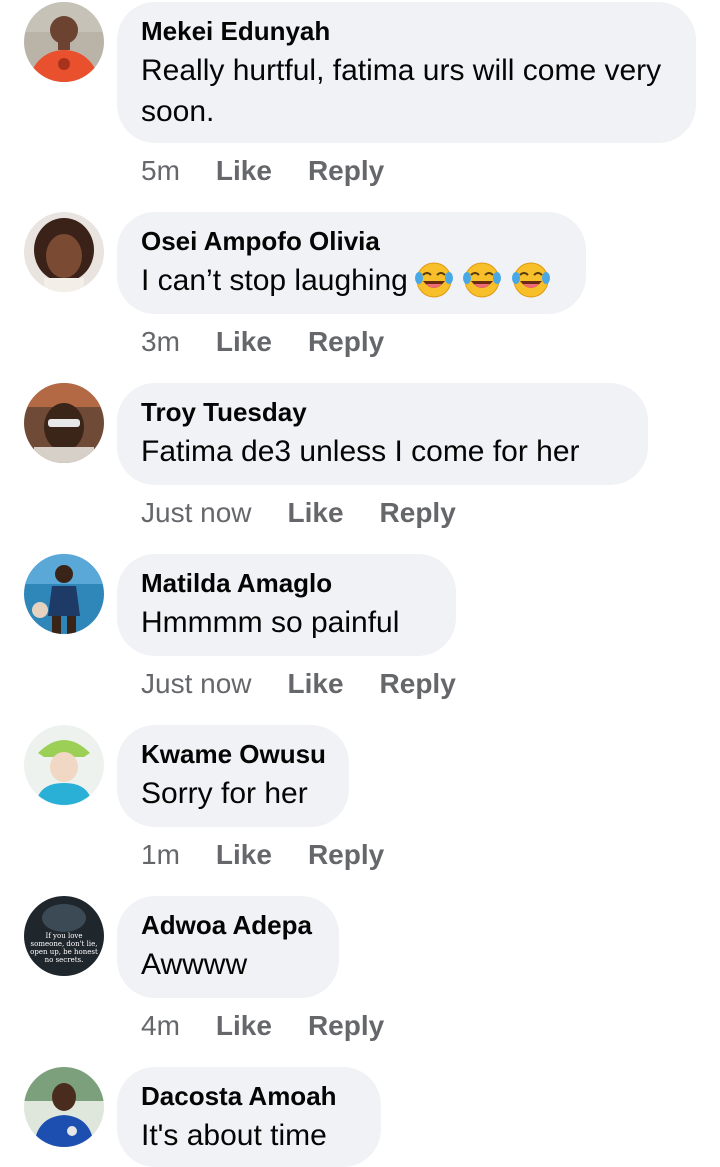 This screenshot has width=720, height=1167. What do you see at coordinates (64, 960) in the screenshot?
I see `svg-text: no secrets.` at bounding box center [64, 960].